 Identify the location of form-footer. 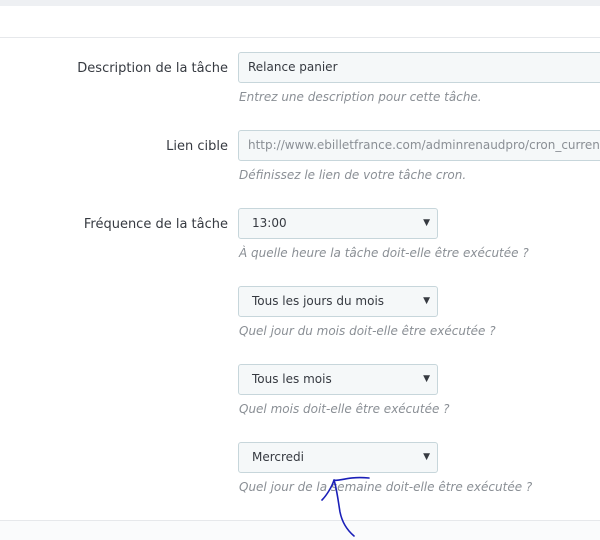
(300, 530).